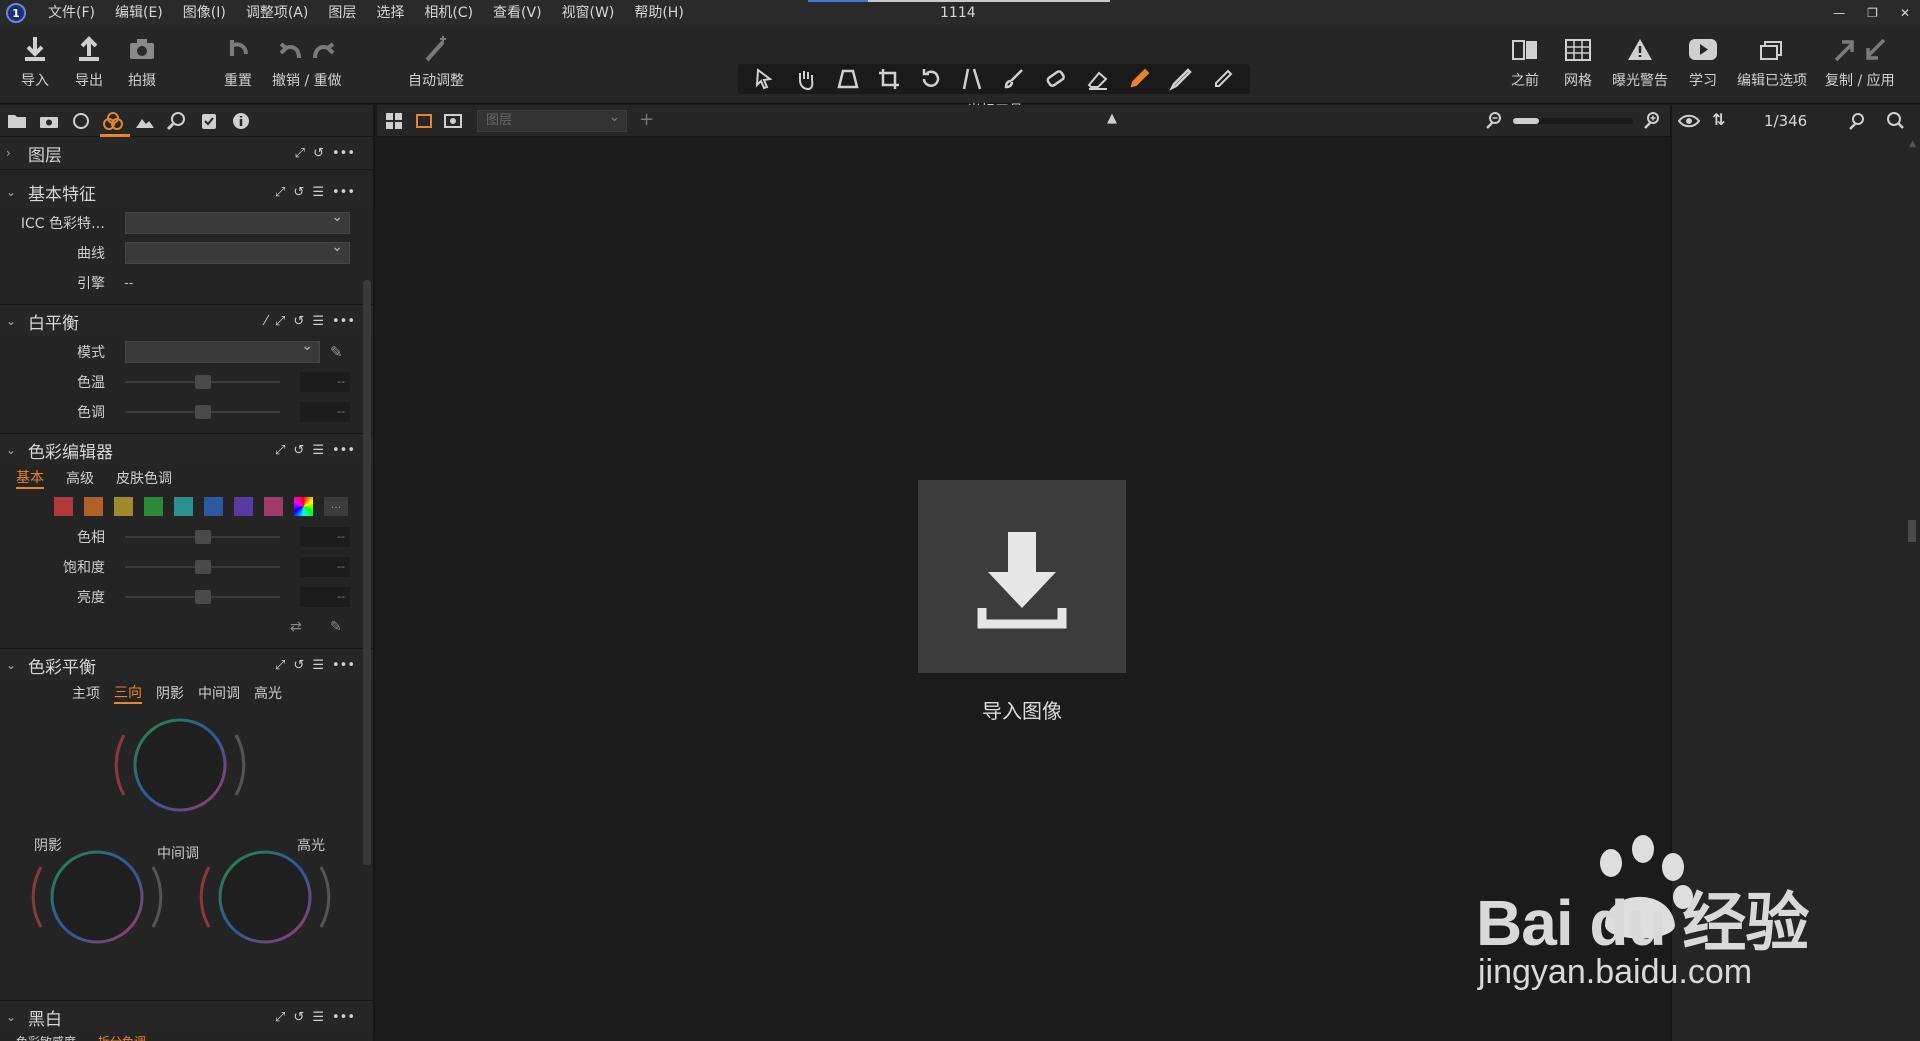 The image size is (1920, 1041). I want to click on wb-tint-slider, so click(202, 412).